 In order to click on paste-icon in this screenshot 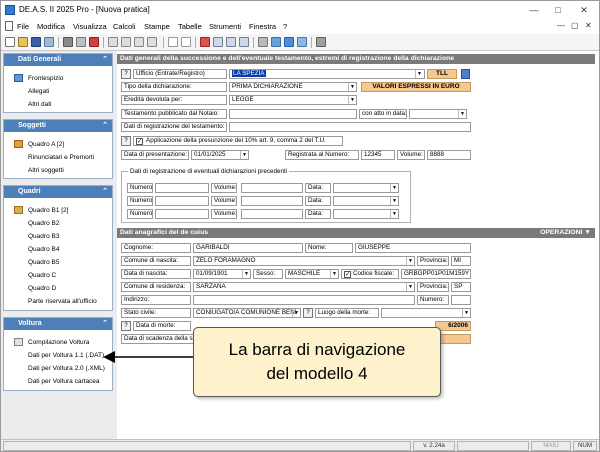, I will do `click(126, 42)`.